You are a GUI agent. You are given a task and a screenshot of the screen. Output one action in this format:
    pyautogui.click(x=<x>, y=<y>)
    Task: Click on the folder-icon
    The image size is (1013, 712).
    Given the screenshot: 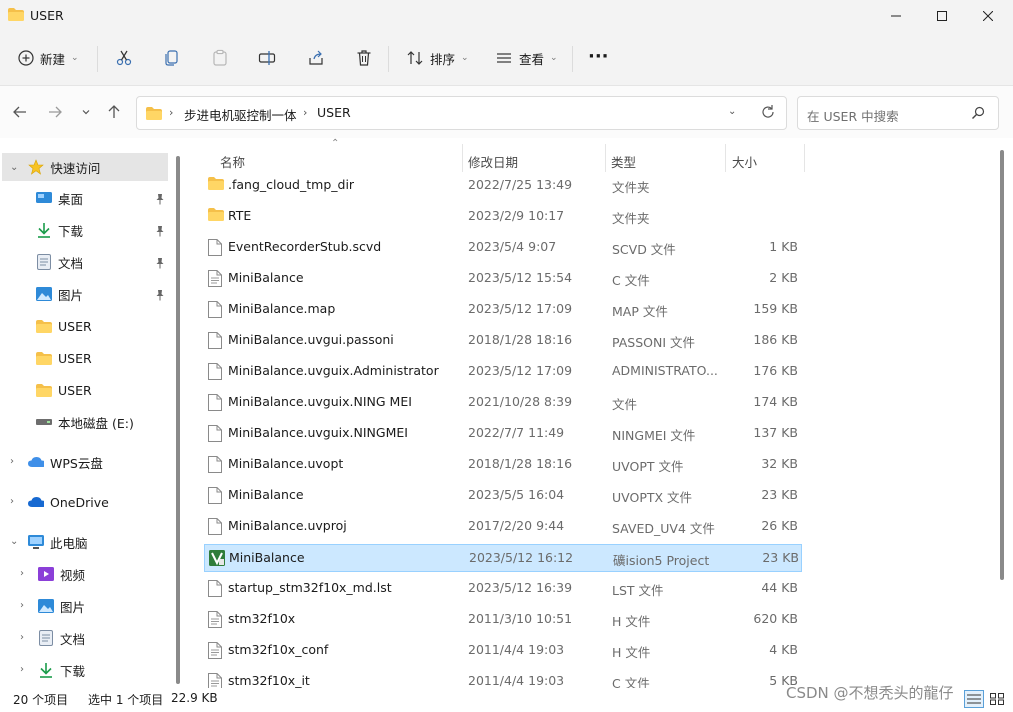 What is the action you would take?
    pyautogui.click(x=16, y=14)
    